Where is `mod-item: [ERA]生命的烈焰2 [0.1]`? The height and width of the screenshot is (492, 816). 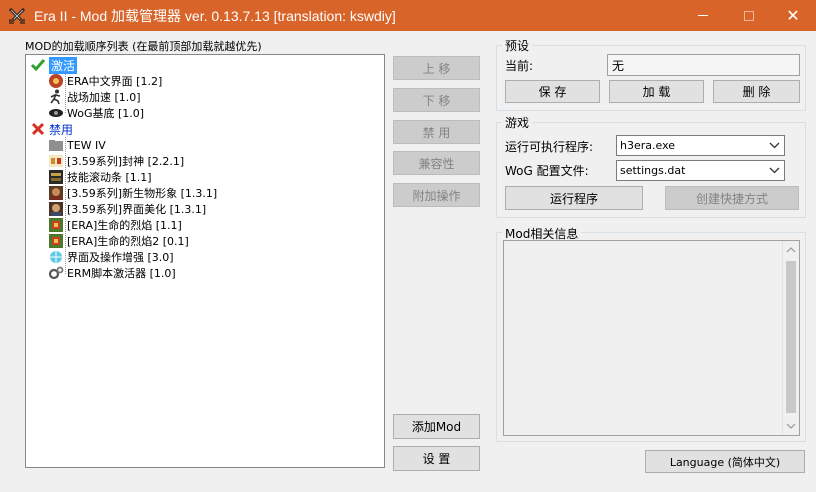 mod-item: [ERA]生命的烈焰2 [0.1] is located at coordinates (118, 241).